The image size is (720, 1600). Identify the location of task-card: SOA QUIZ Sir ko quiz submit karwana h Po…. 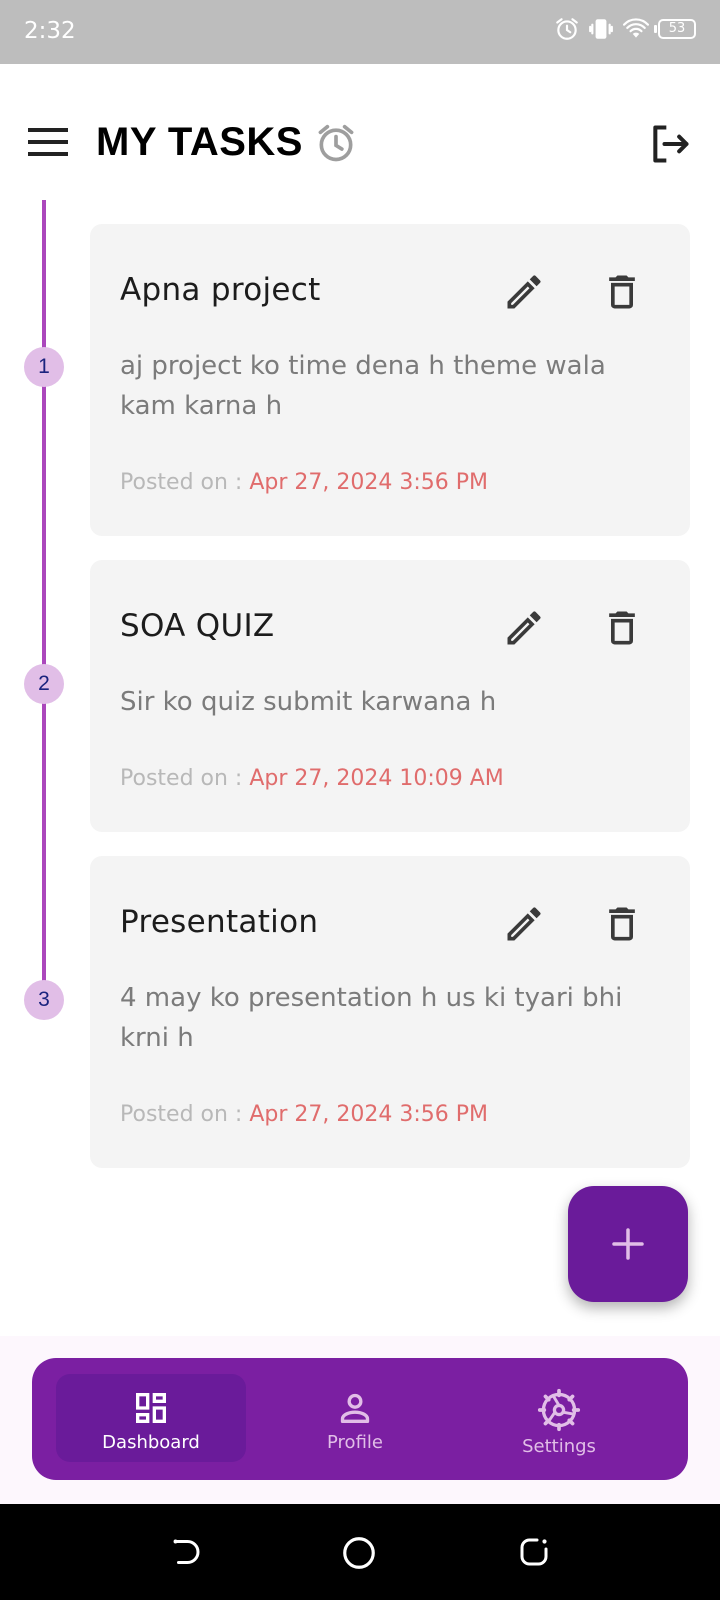
(390, 696).